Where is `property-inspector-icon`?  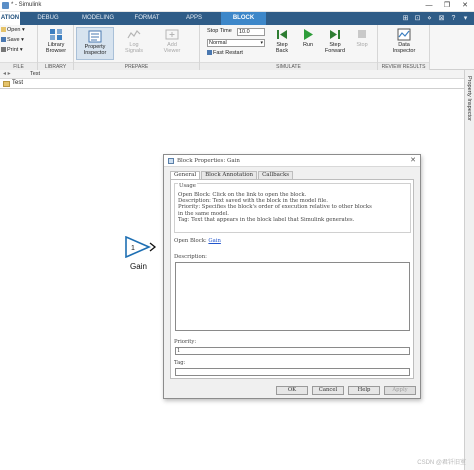 property-inspector-icon is located at coordinates (95, 36).